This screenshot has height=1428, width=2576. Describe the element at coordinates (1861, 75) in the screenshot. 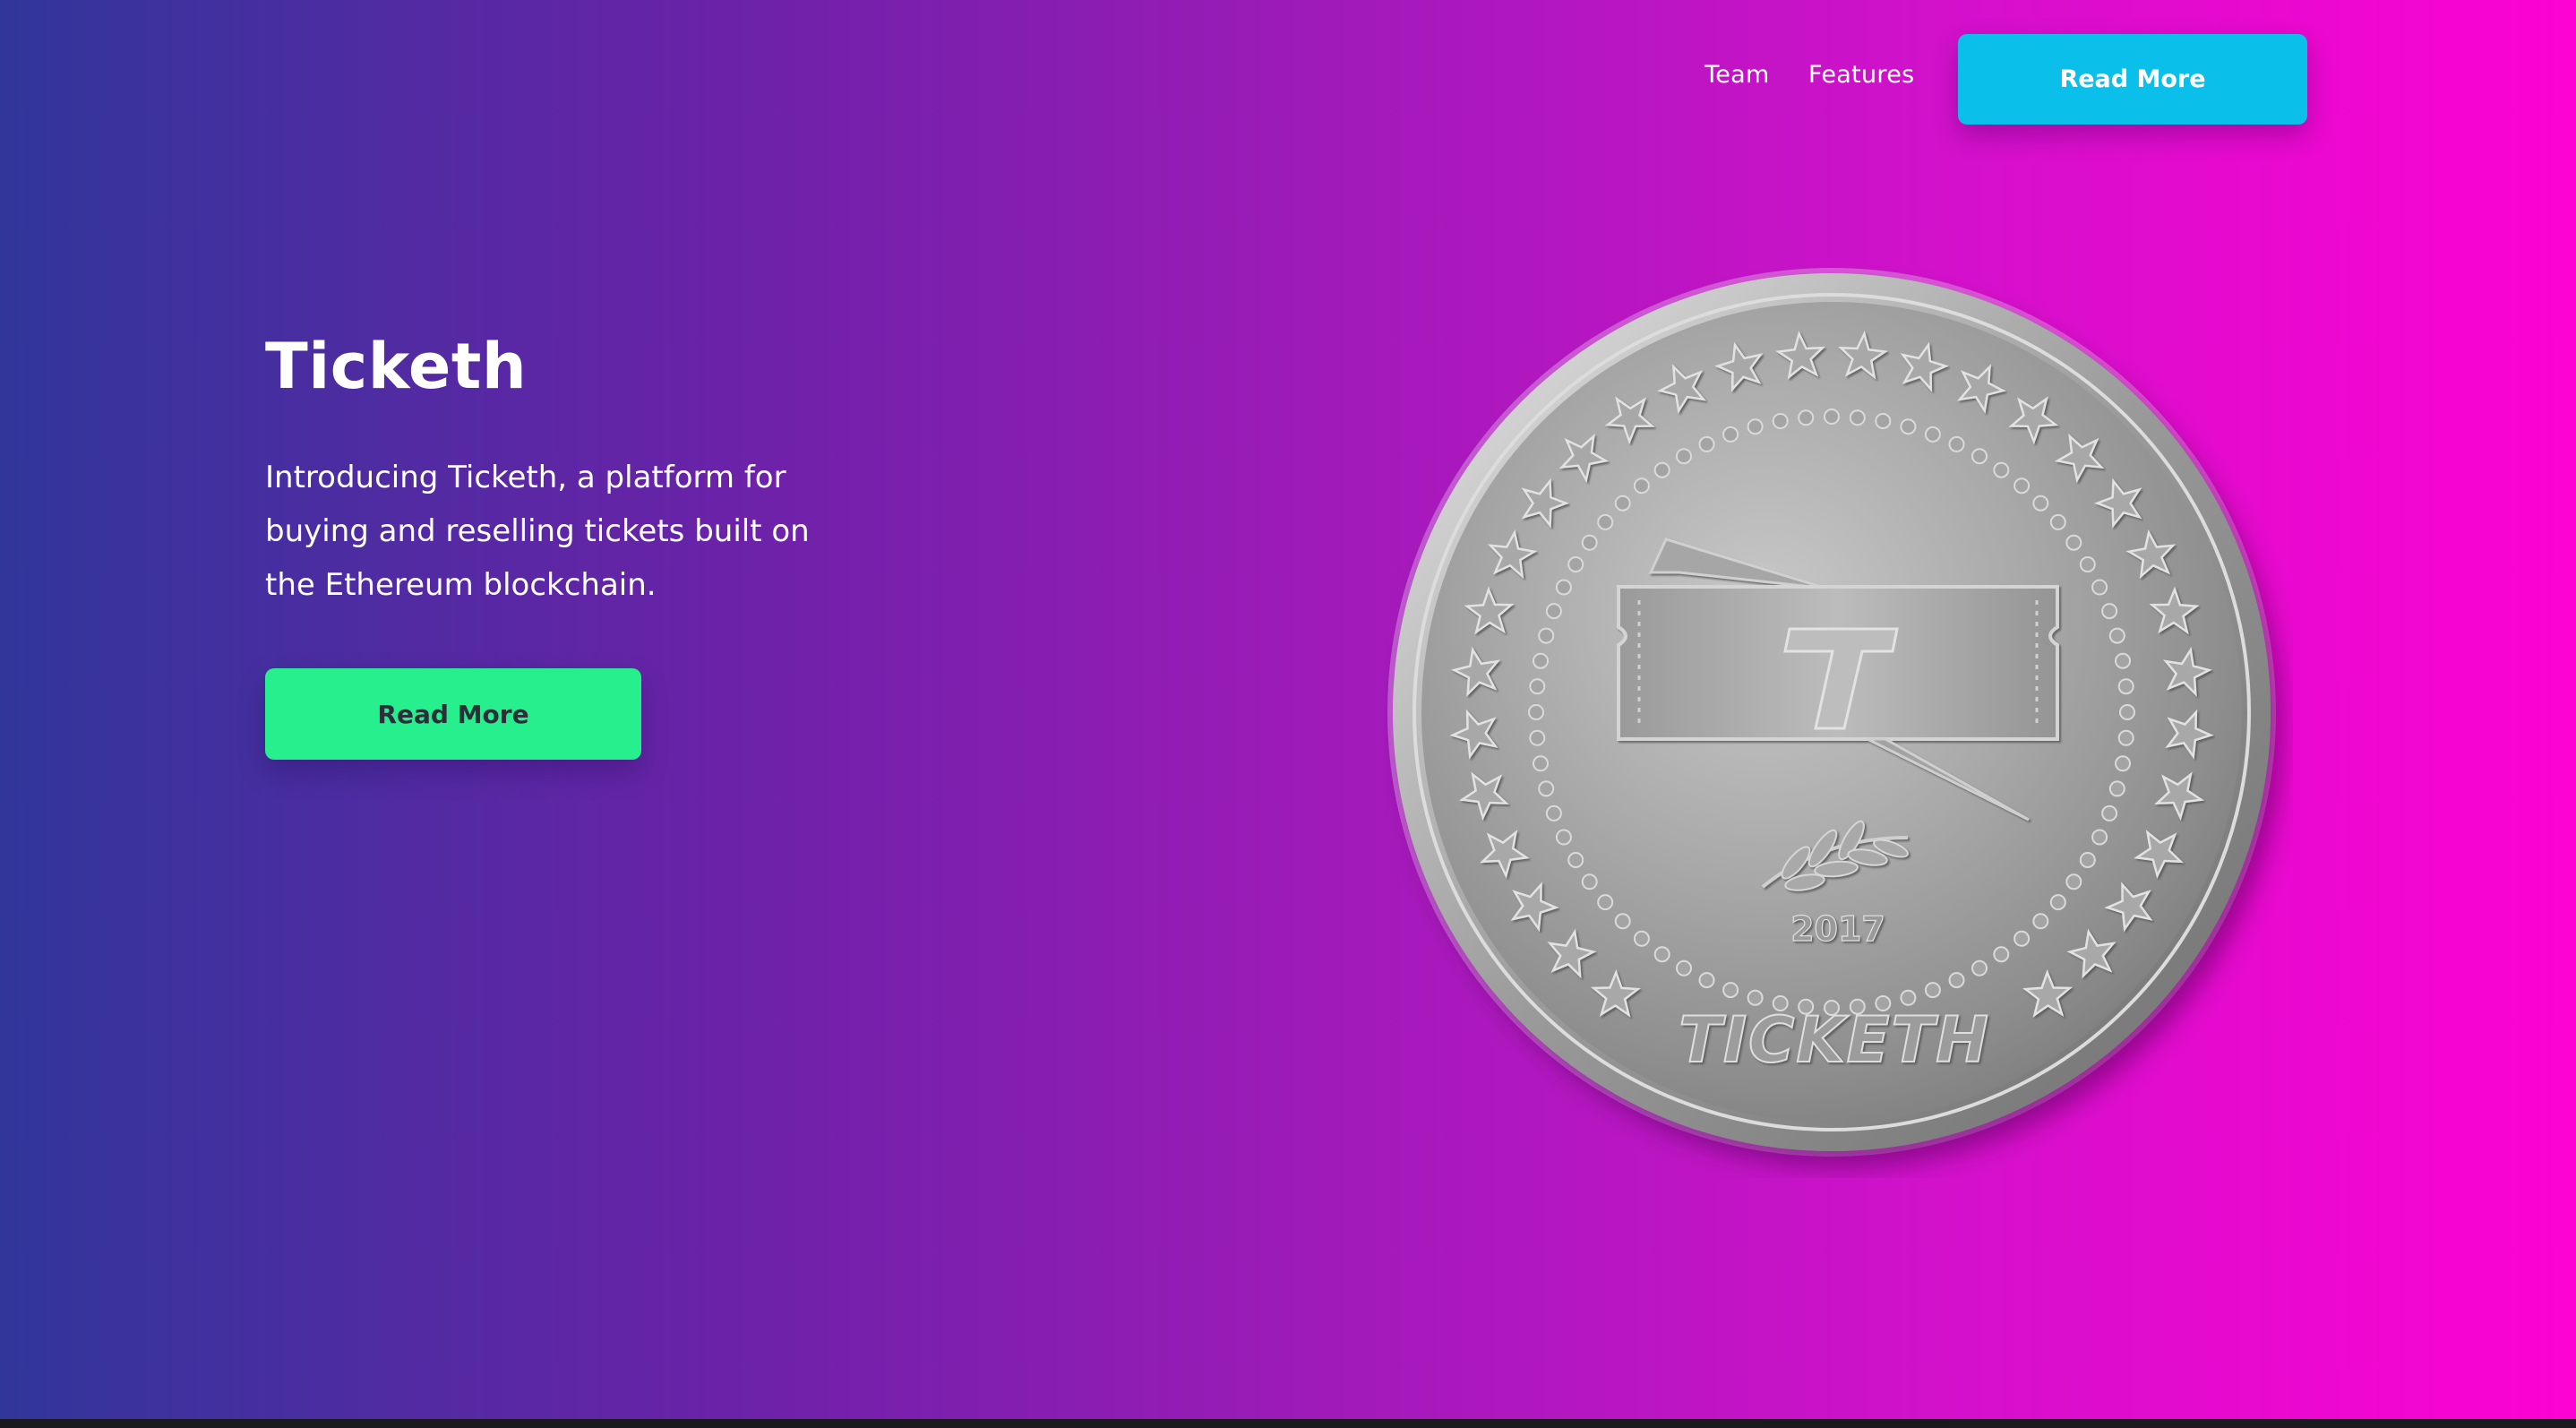

I see `nav-link-features: Features` at that location.